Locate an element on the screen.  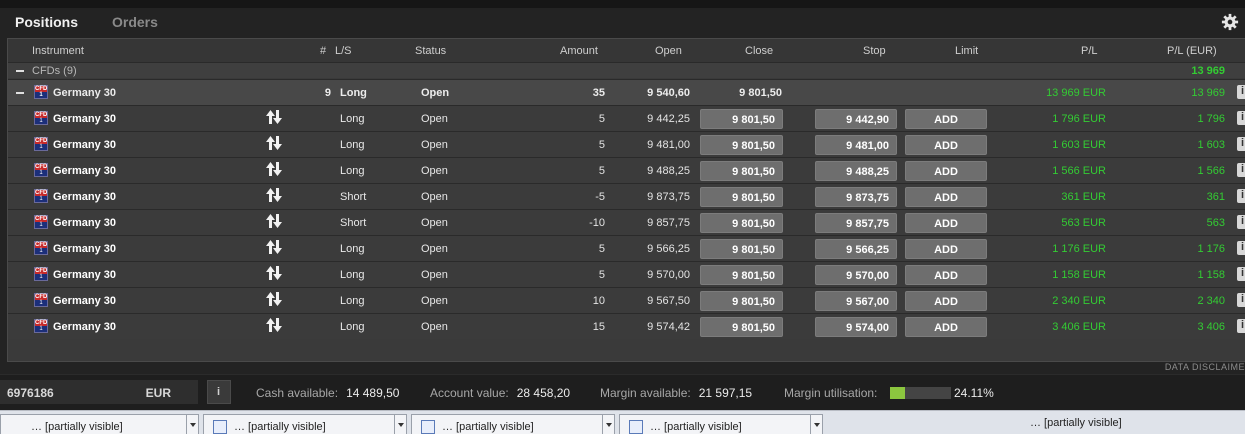
col-limit: Limit is located at coordinates (966, 51).